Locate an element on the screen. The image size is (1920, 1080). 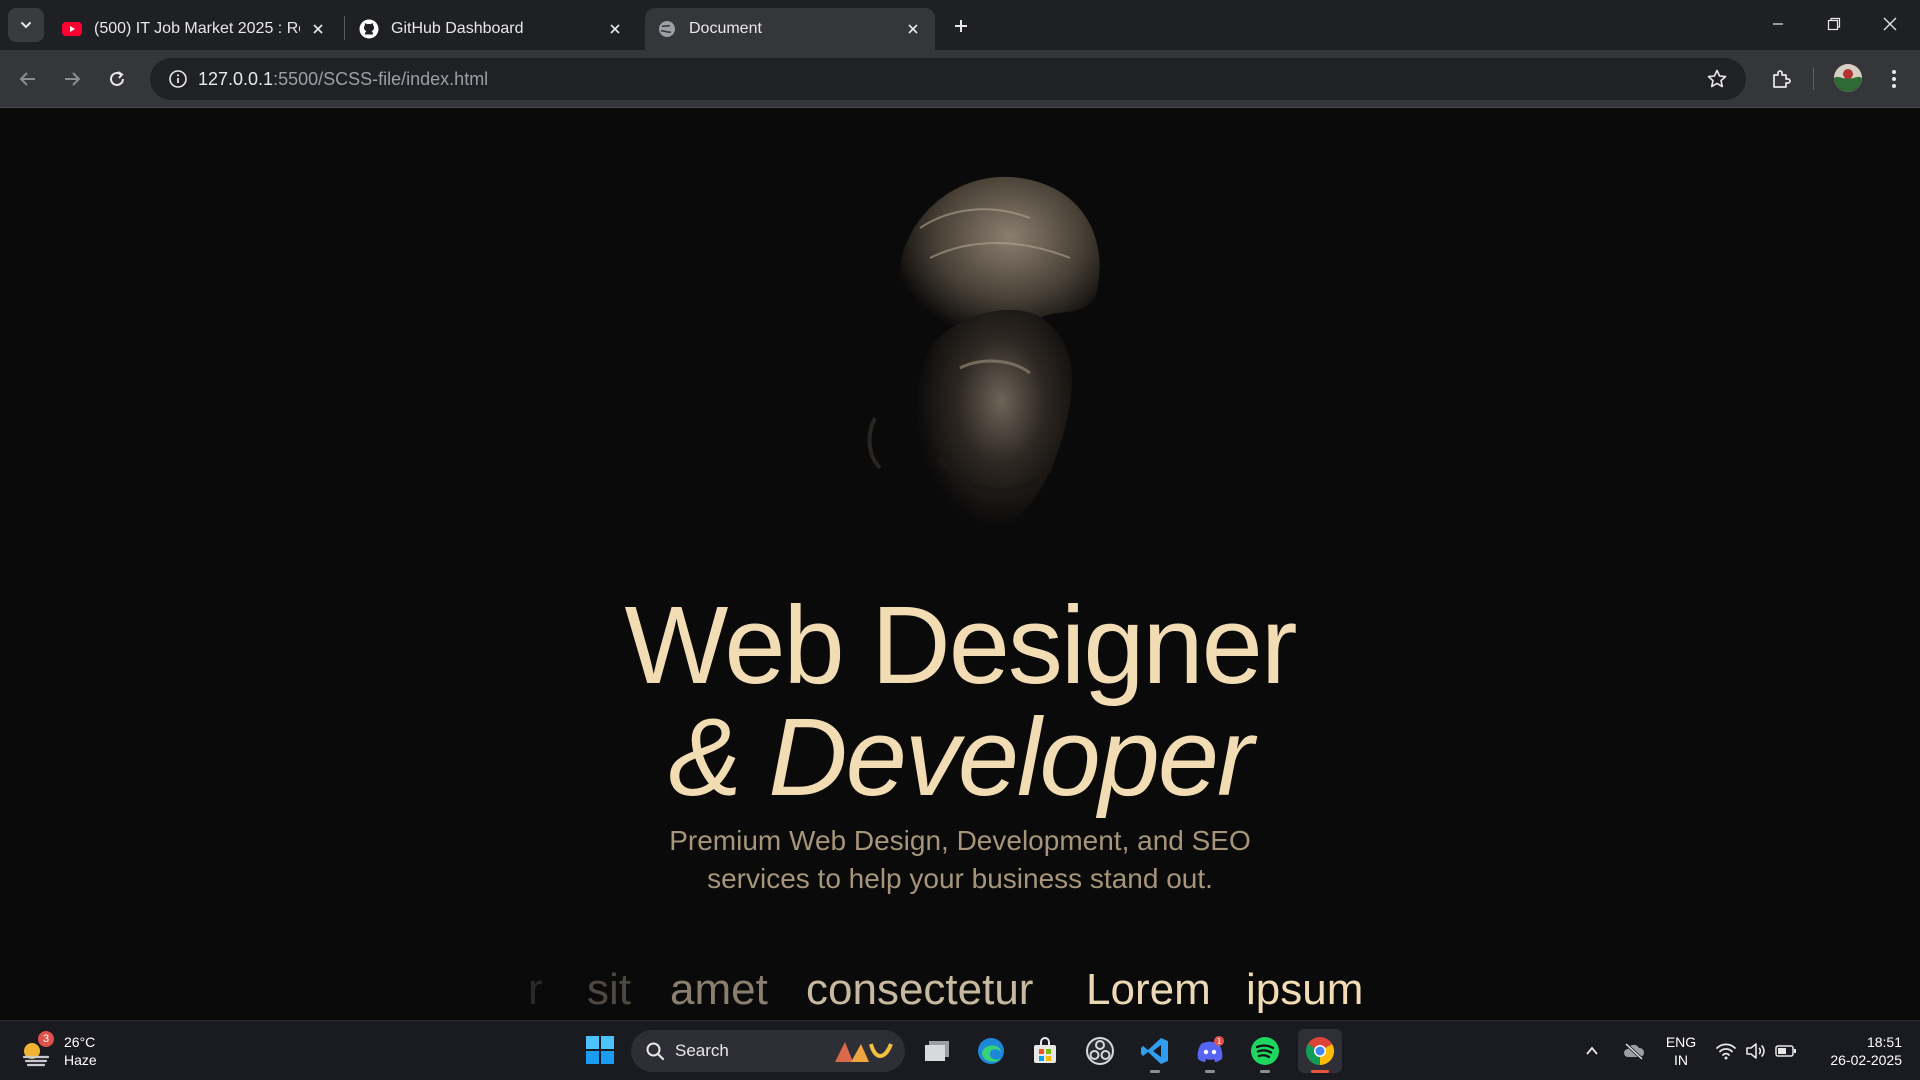
weather-widget: 3 26°C Haze is located at coordinates (57, 1051).